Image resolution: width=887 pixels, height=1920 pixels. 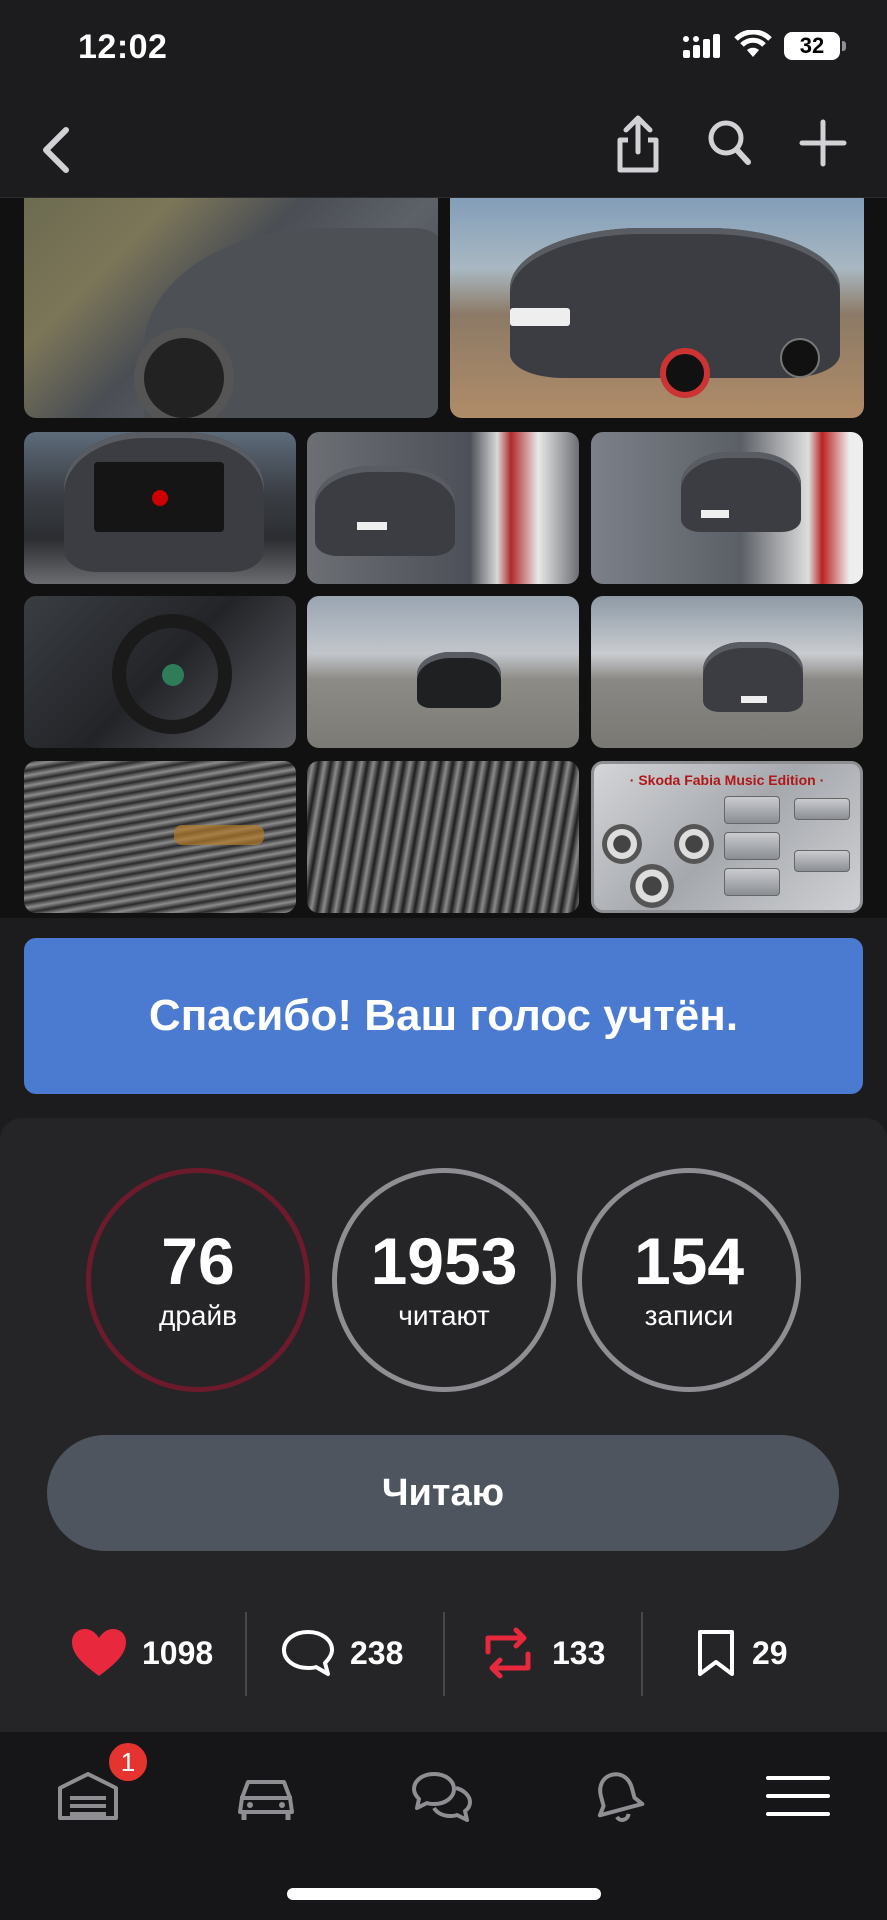 What do you see at coordinates (541, 1653) in the screenshot?
I see `repost-button: 133` at bounding box center [541, 1653].